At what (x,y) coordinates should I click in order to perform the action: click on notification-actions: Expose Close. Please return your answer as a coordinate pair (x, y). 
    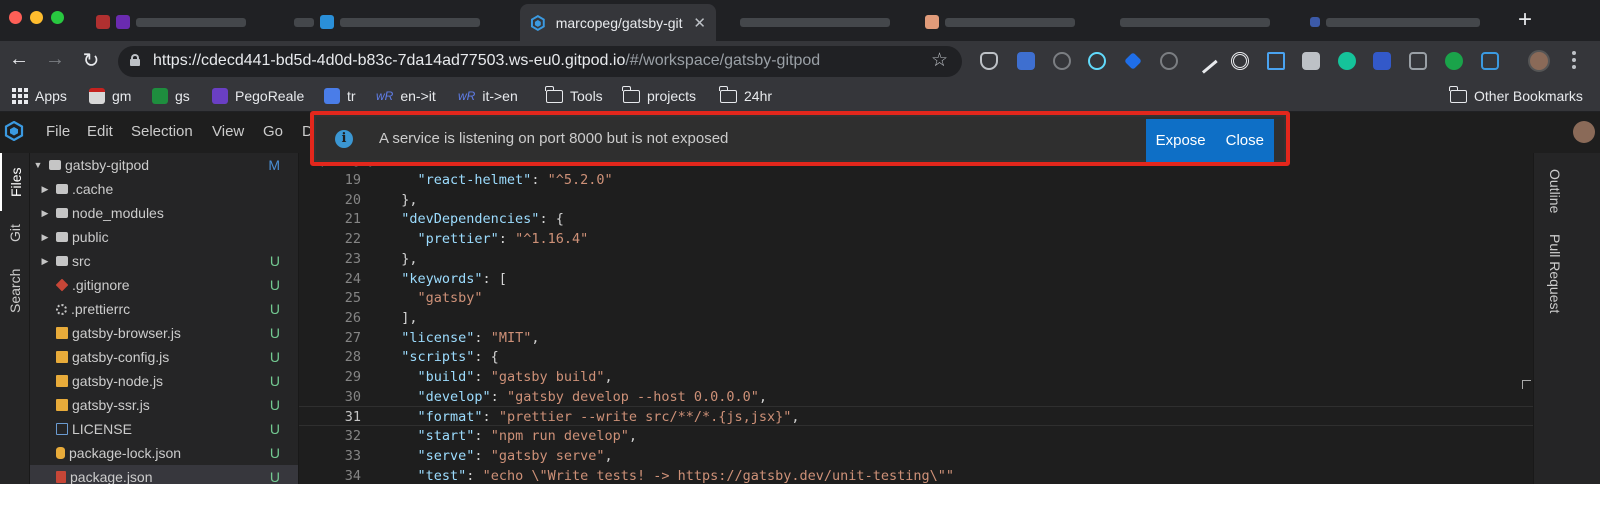
    Looking at the image, I should click on (1209, 140).